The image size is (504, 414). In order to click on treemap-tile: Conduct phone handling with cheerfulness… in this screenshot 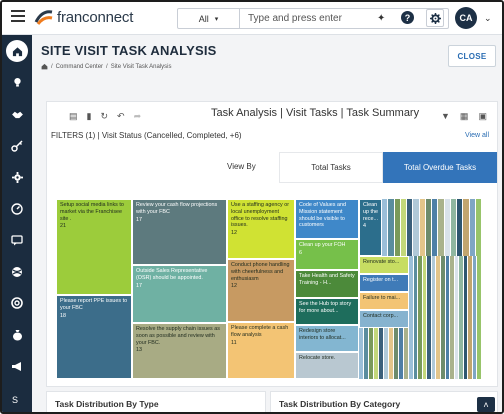, I will do `click(261, 290)`.